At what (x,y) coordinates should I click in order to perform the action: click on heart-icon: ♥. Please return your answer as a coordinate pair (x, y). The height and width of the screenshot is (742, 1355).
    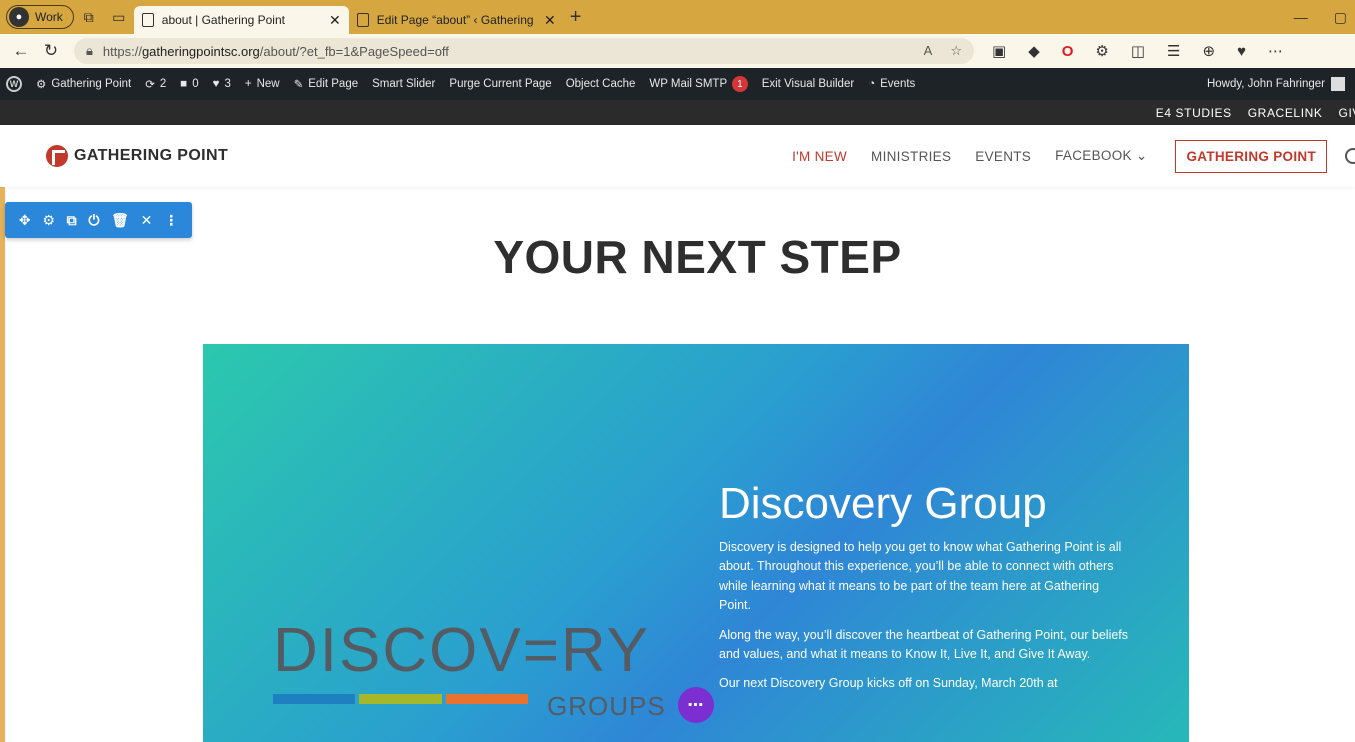
    Looking at the image, I should click on (216, 84).